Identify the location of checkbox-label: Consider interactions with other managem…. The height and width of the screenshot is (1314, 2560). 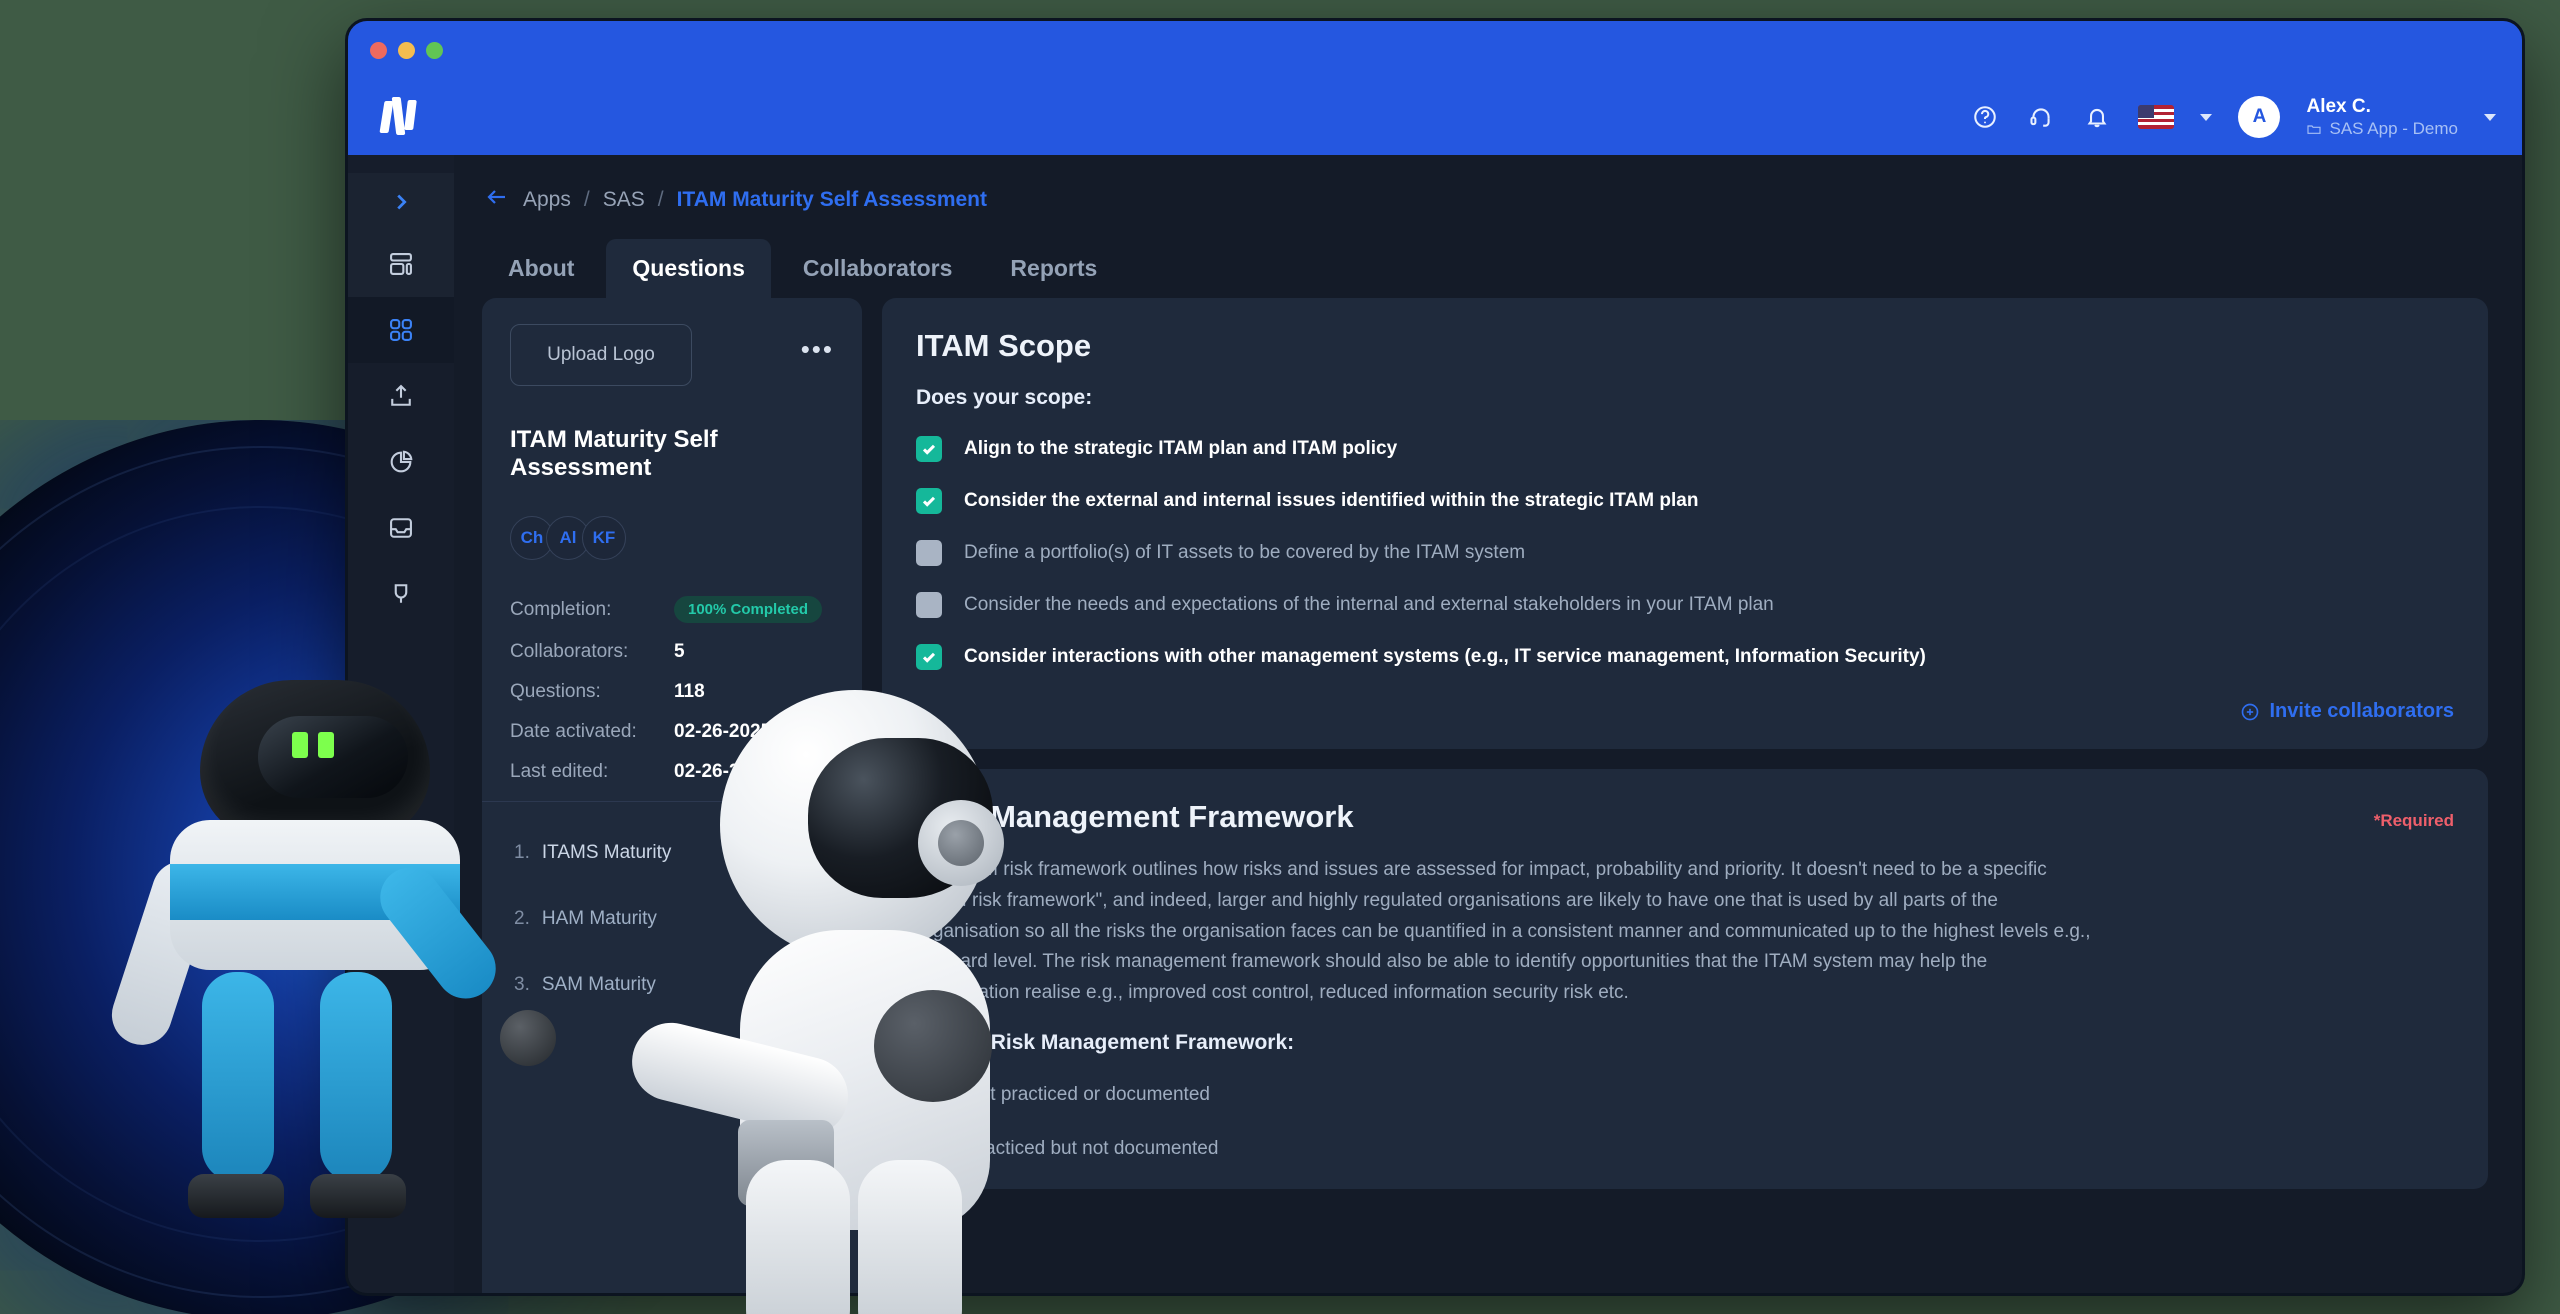
(1445, 656).